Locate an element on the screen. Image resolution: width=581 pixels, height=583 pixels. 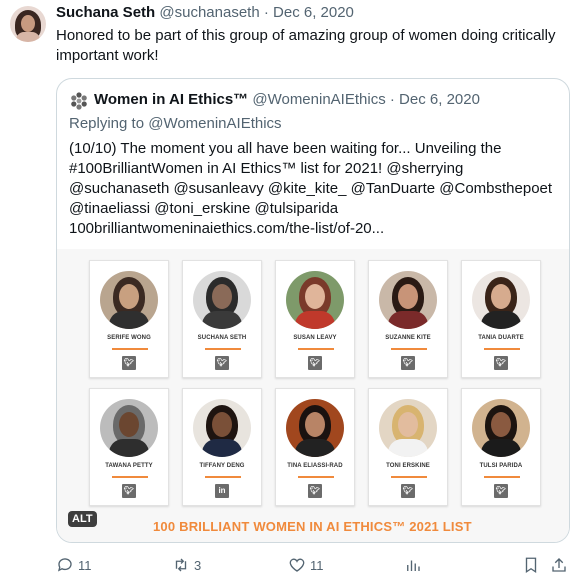
author-name: Suchana Seth is located at coordinates (105, 12).